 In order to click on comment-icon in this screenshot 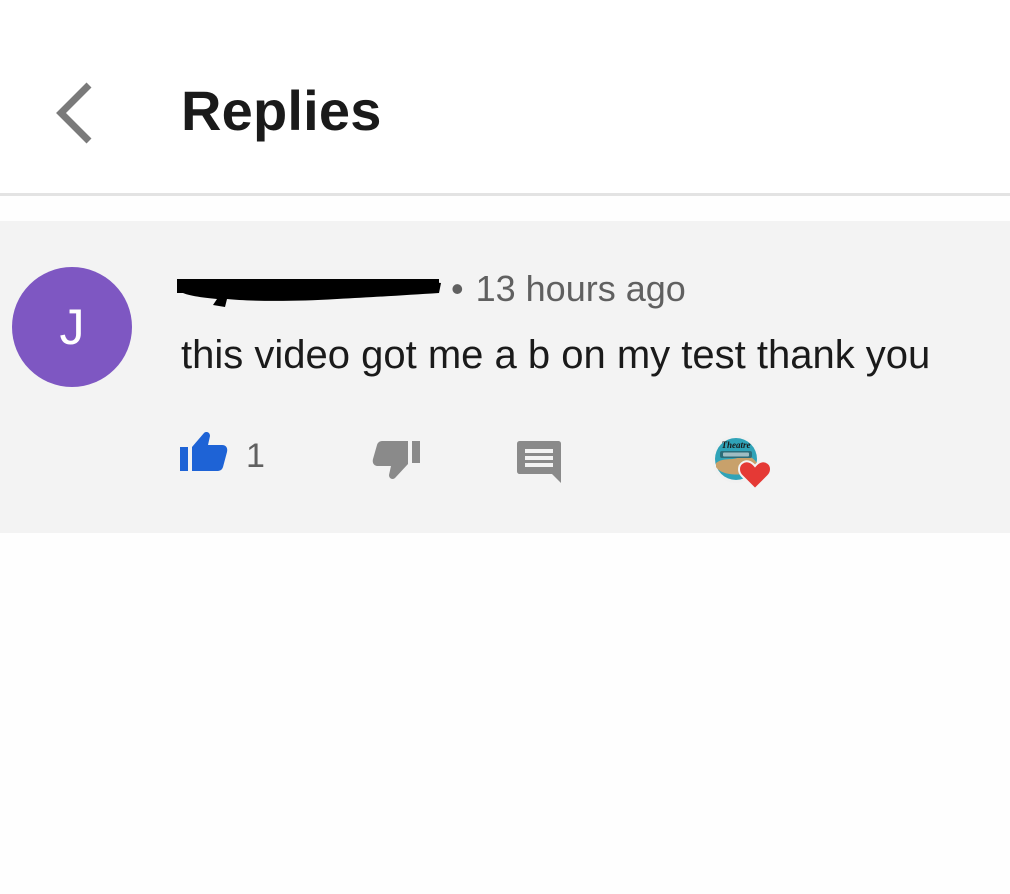, I will do `click(539, 462)`.